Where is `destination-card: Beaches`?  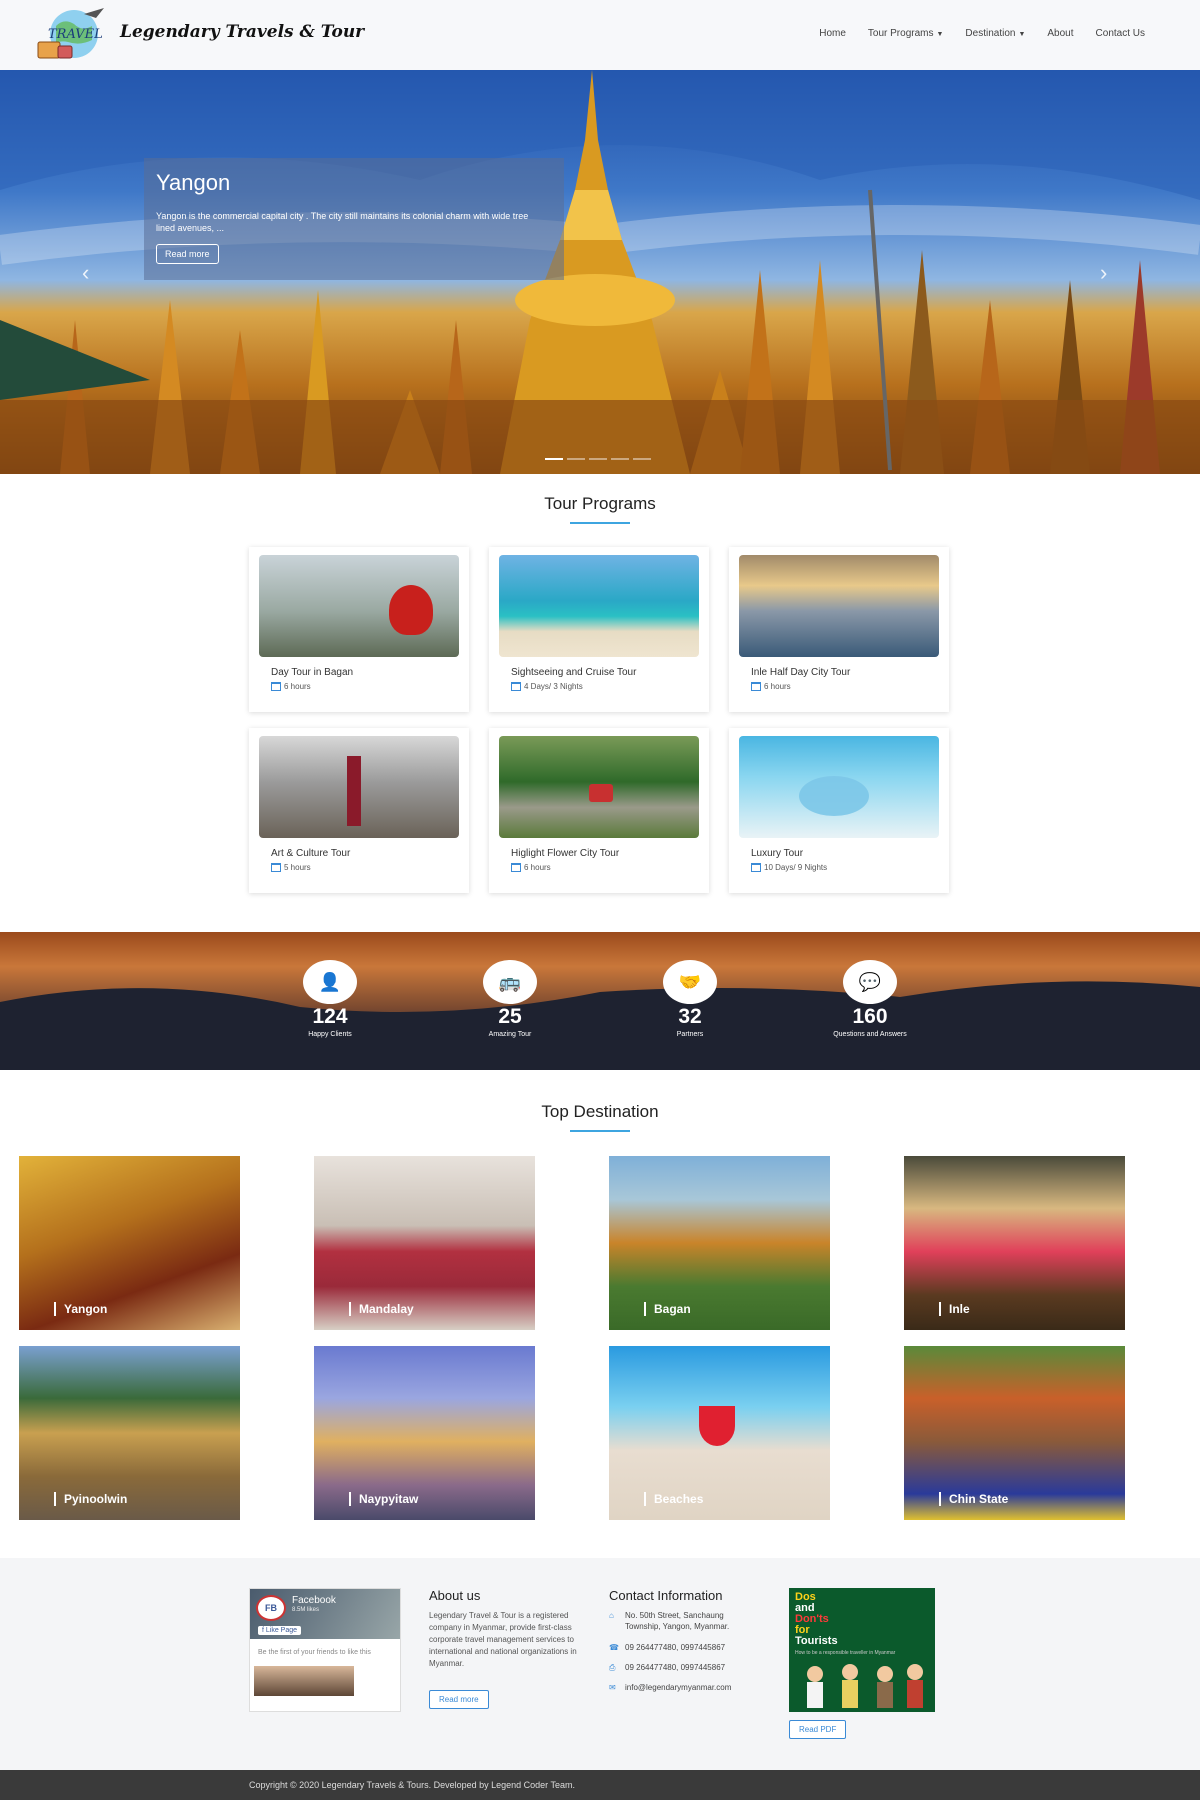 destination-card: Beaches is located at coordinates (719, 1433).